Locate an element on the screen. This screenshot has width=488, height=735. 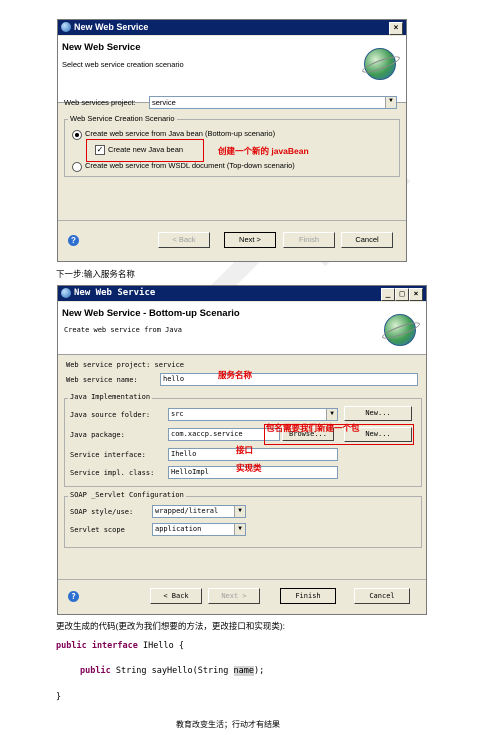
code-text: ); is located at coordinates (259, 671).